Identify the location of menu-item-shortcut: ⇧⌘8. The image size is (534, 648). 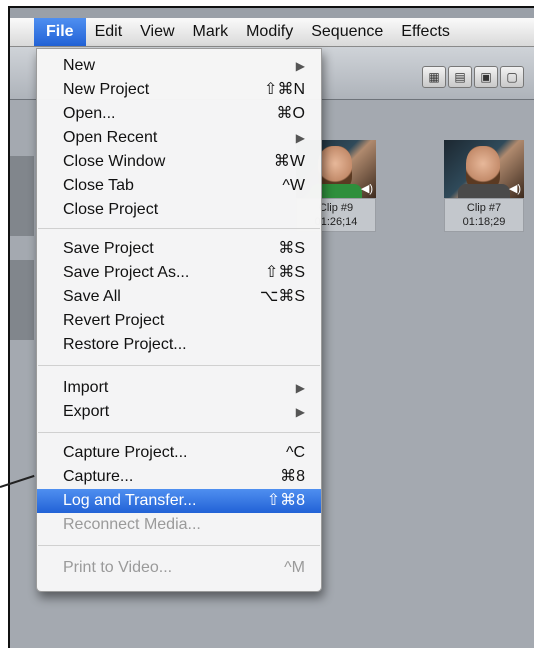
(285, 500).